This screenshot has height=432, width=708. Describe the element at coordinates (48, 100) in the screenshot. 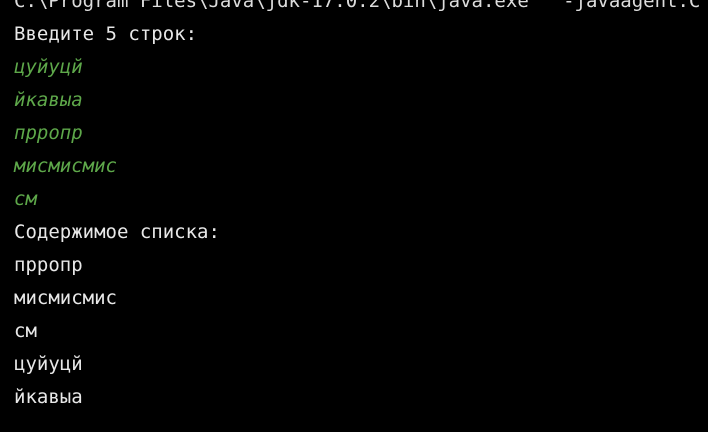

I see `user-input-line: йкавыа` at that location.